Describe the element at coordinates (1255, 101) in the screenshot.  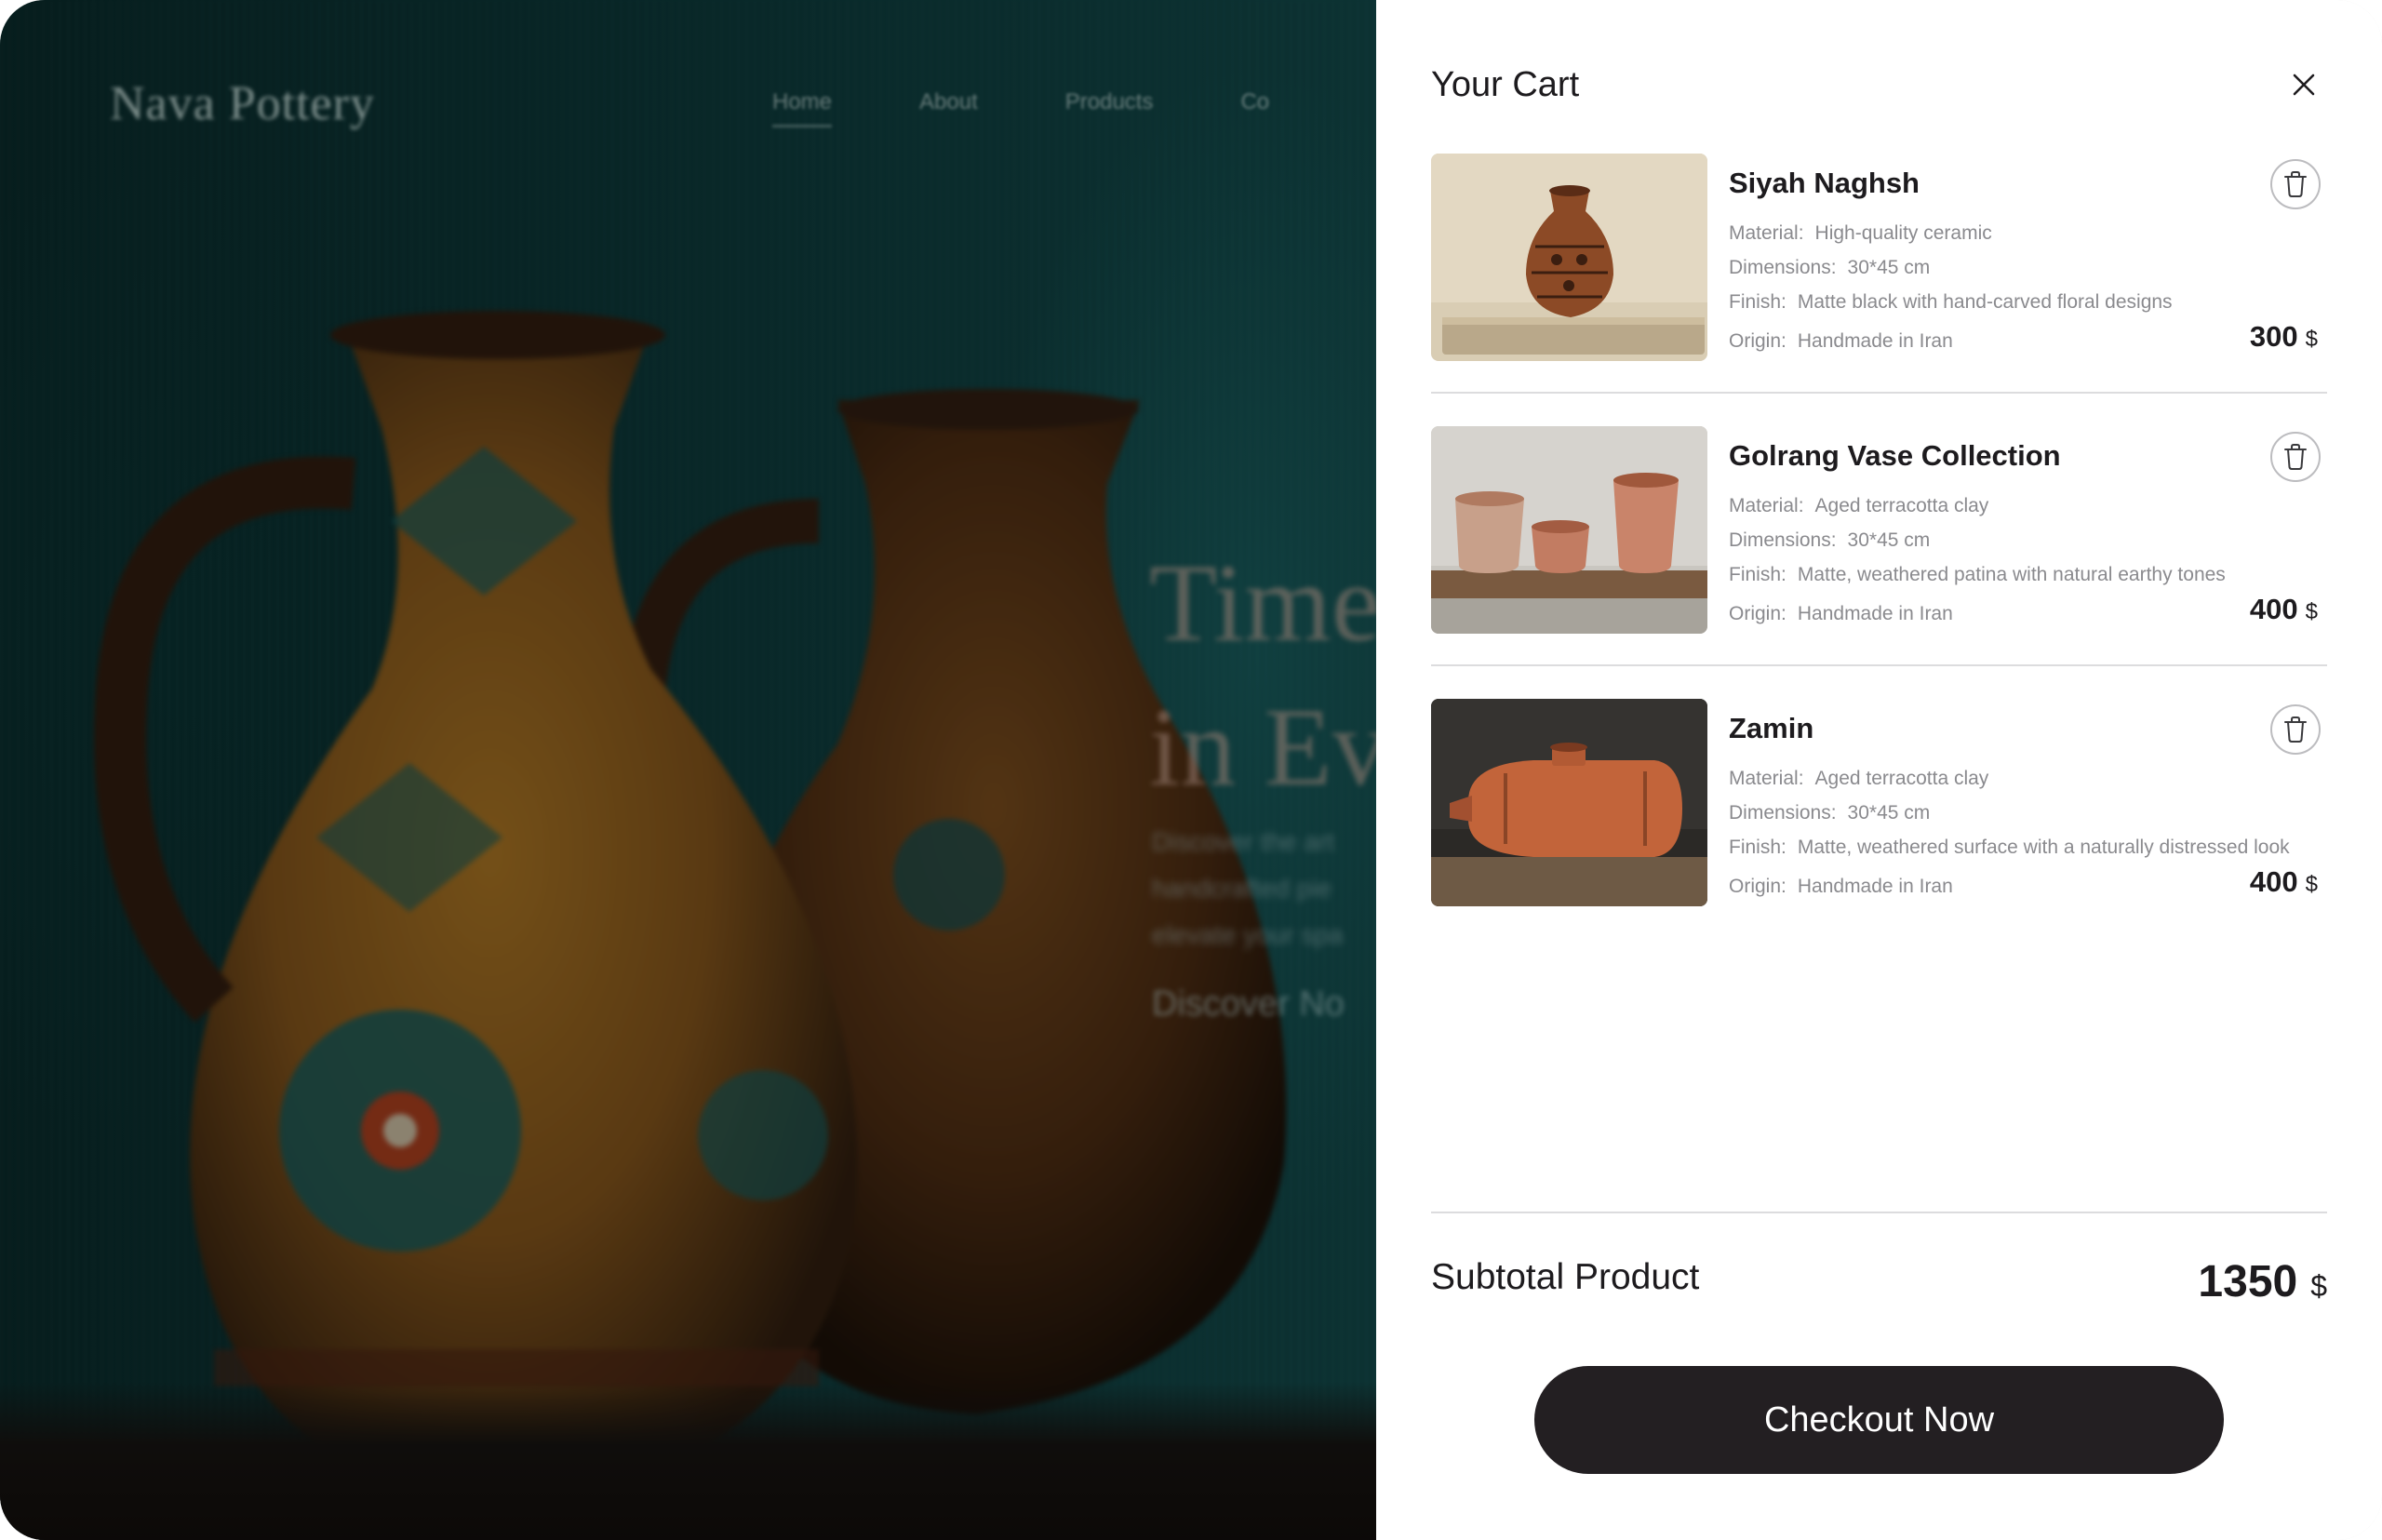
I see `nav-item-contact: Co` at that location.